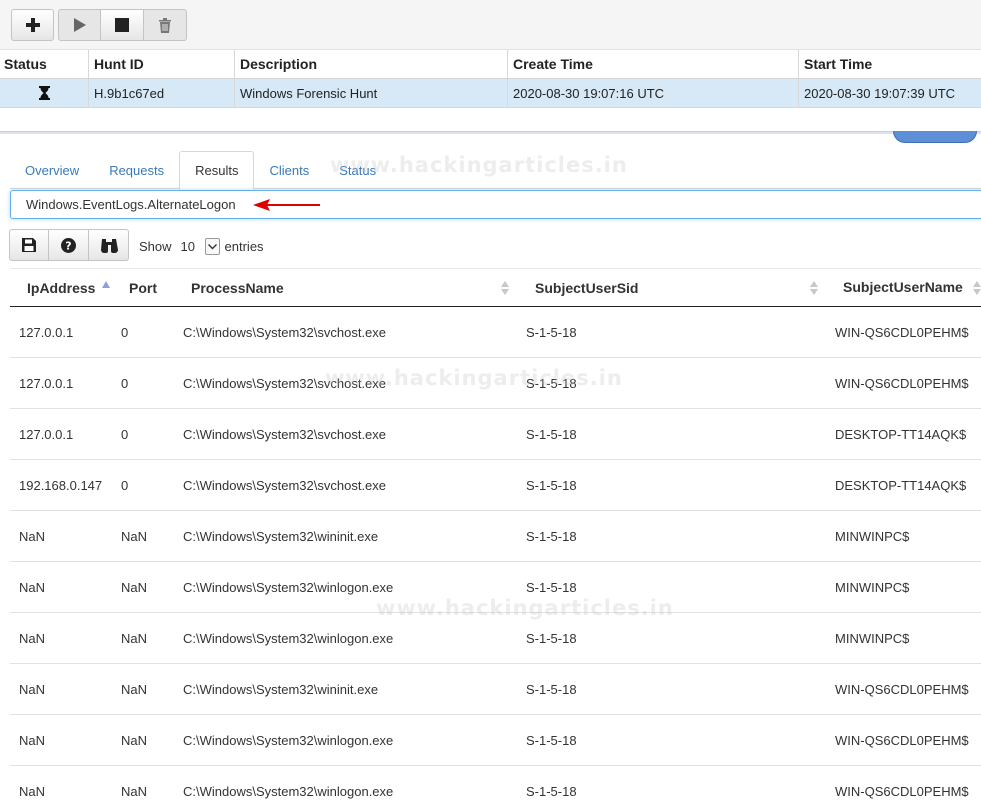  What do you see at coordinates (935, 137) in the screenshot?
I see `splitter-handle` at bounding box center [935, 137].